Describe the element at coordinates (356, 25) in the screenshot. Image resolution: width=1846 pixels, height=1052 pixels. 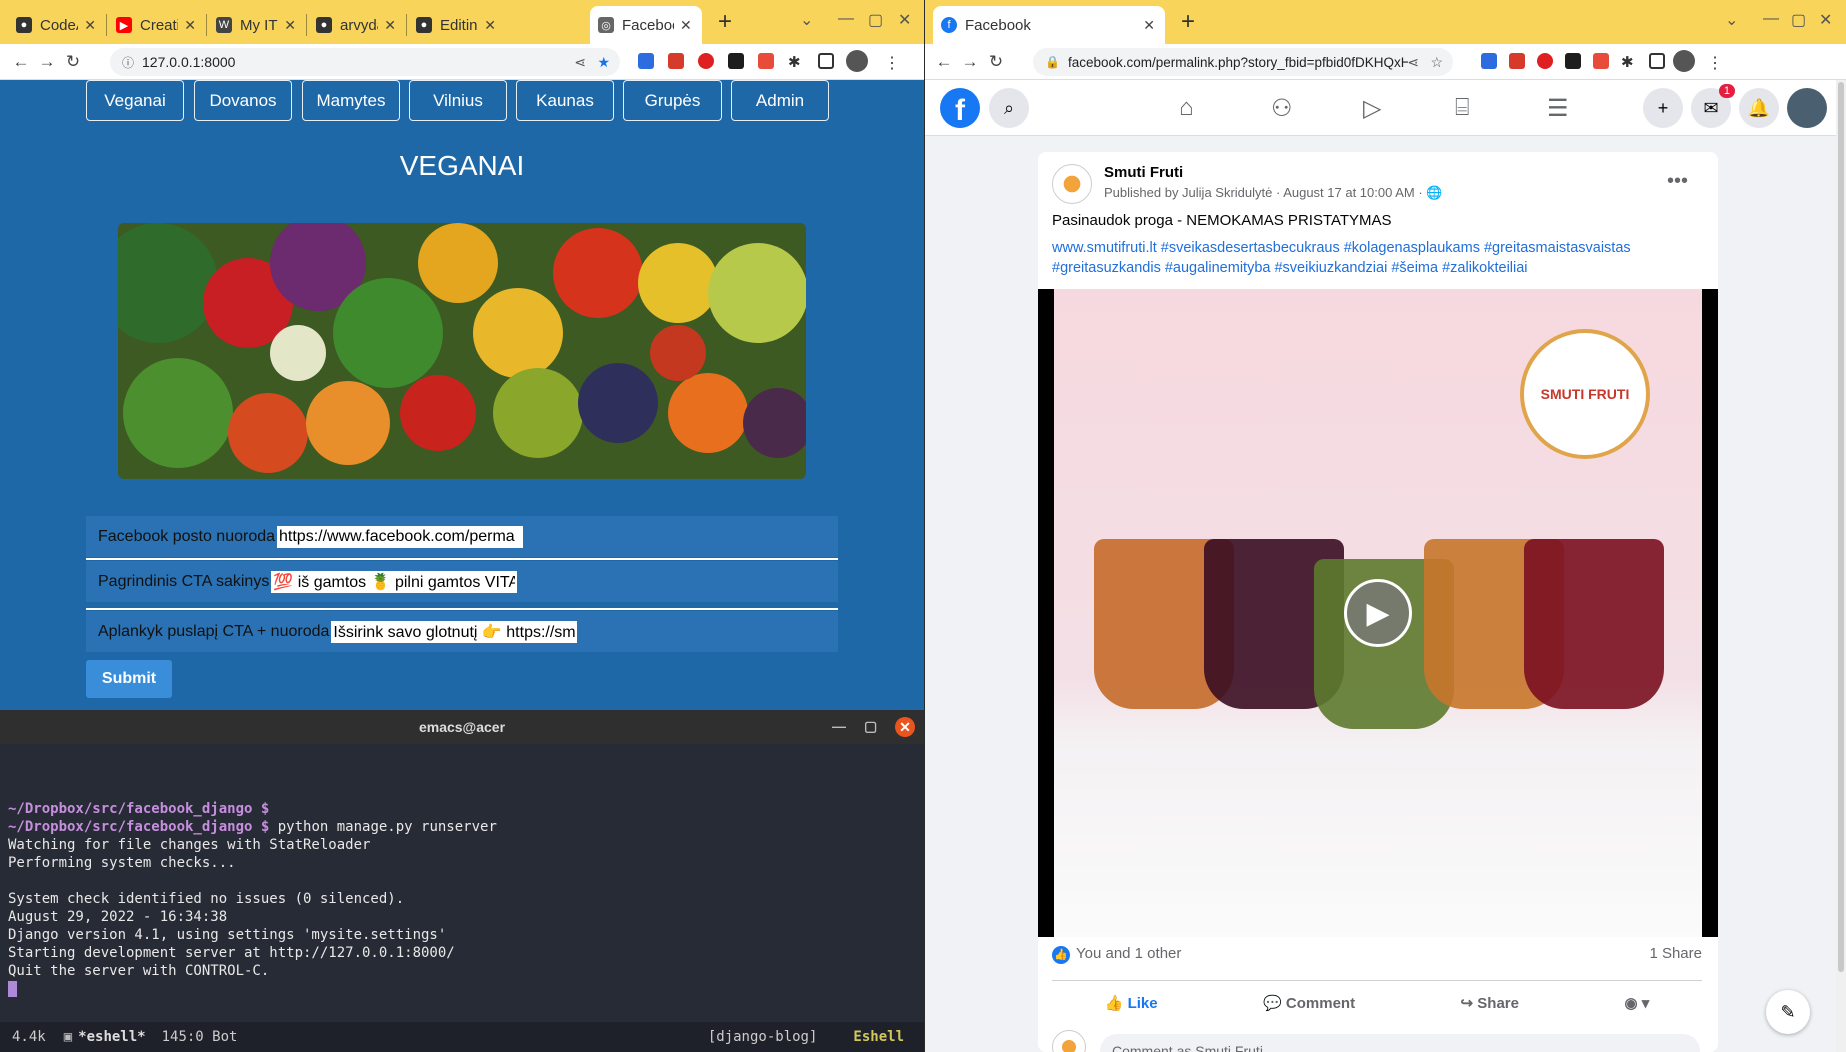
I see `tab-arvydas: ● arvydas ✕` at that location.